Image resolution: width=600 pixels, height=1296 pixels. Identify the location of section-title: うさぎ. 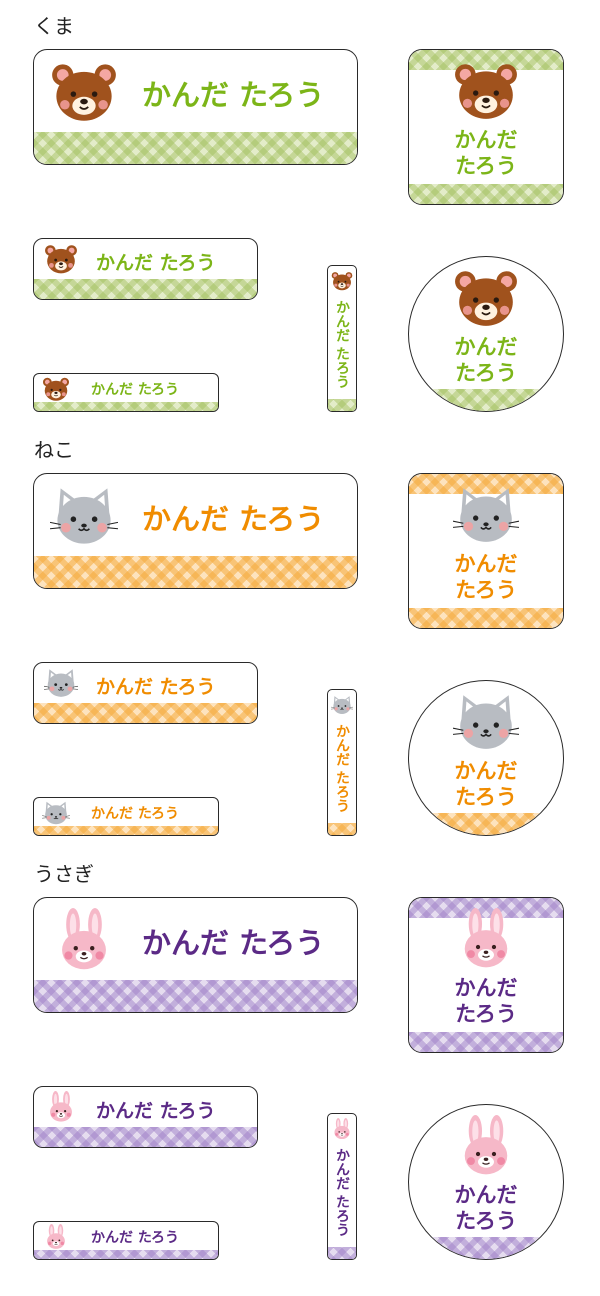
(64, 874).